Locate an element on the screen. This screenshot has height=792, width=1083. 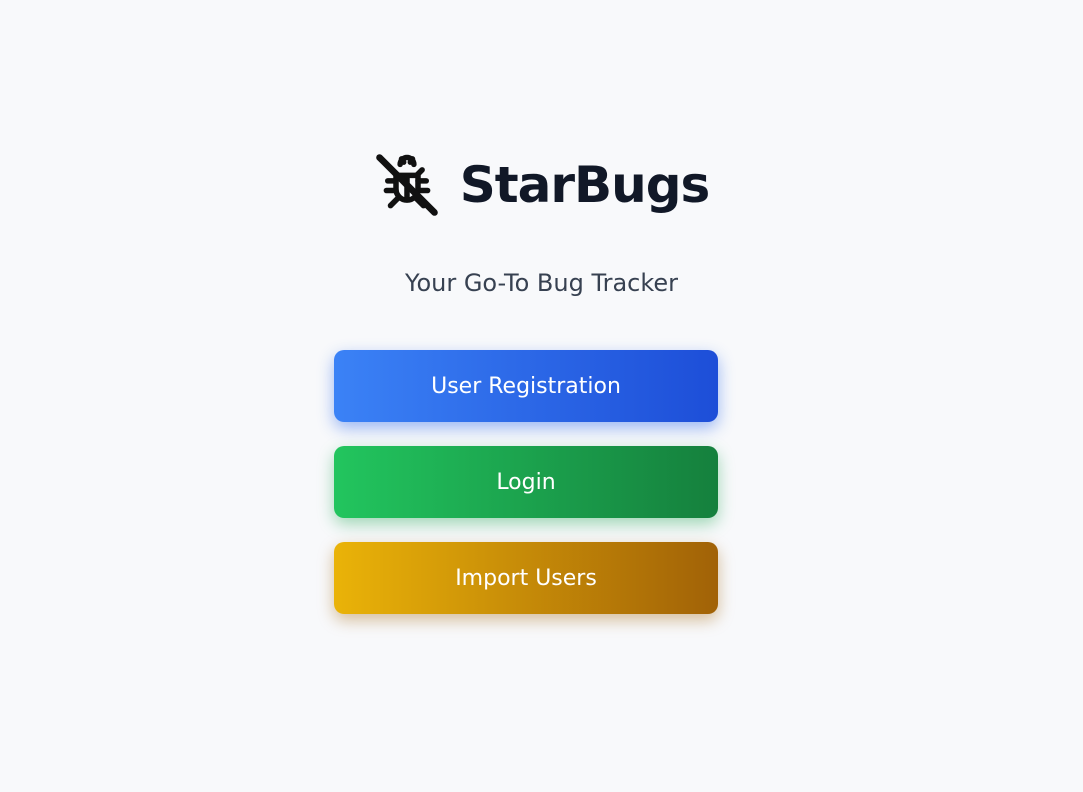
login-button: Login is located at coordinates (526, 482).